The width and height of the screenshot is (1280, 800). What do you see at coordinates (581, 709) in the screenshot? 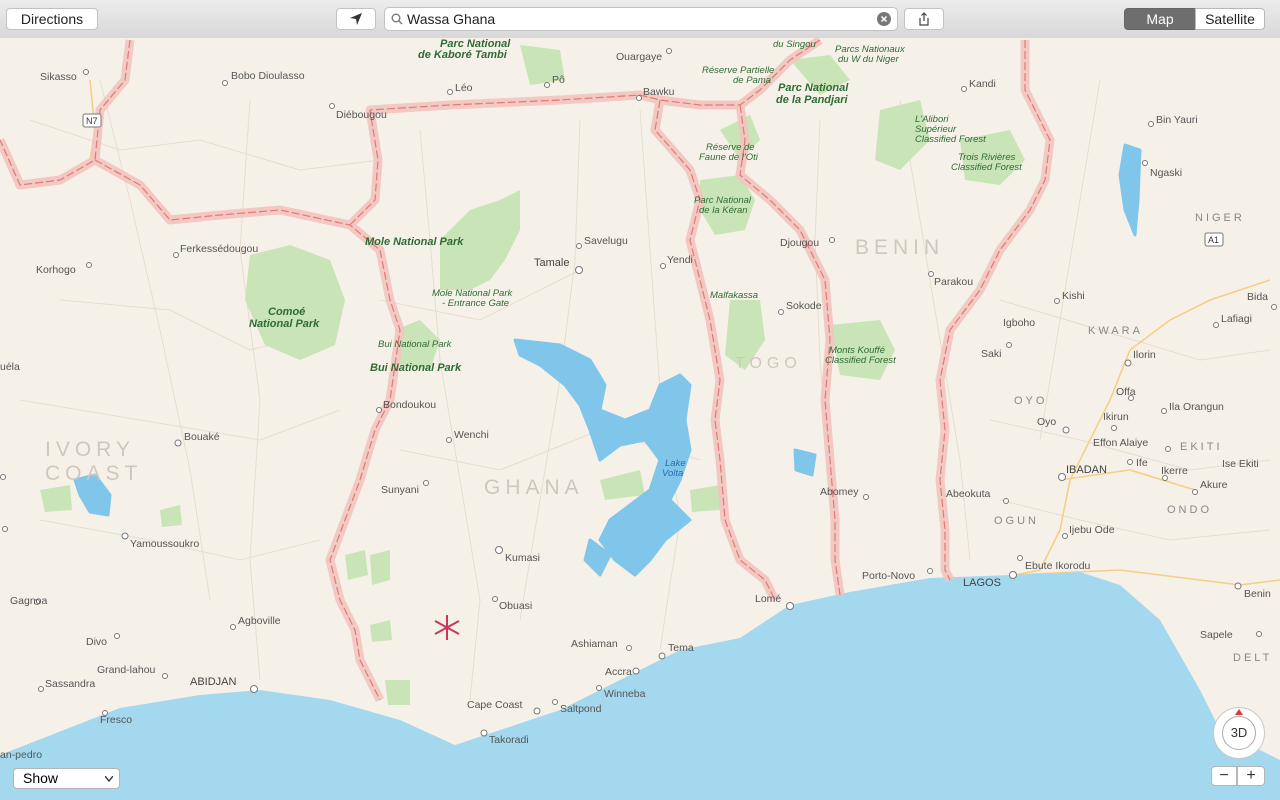
I see `city-label: Saltpond` at bounding box center [581, 709].